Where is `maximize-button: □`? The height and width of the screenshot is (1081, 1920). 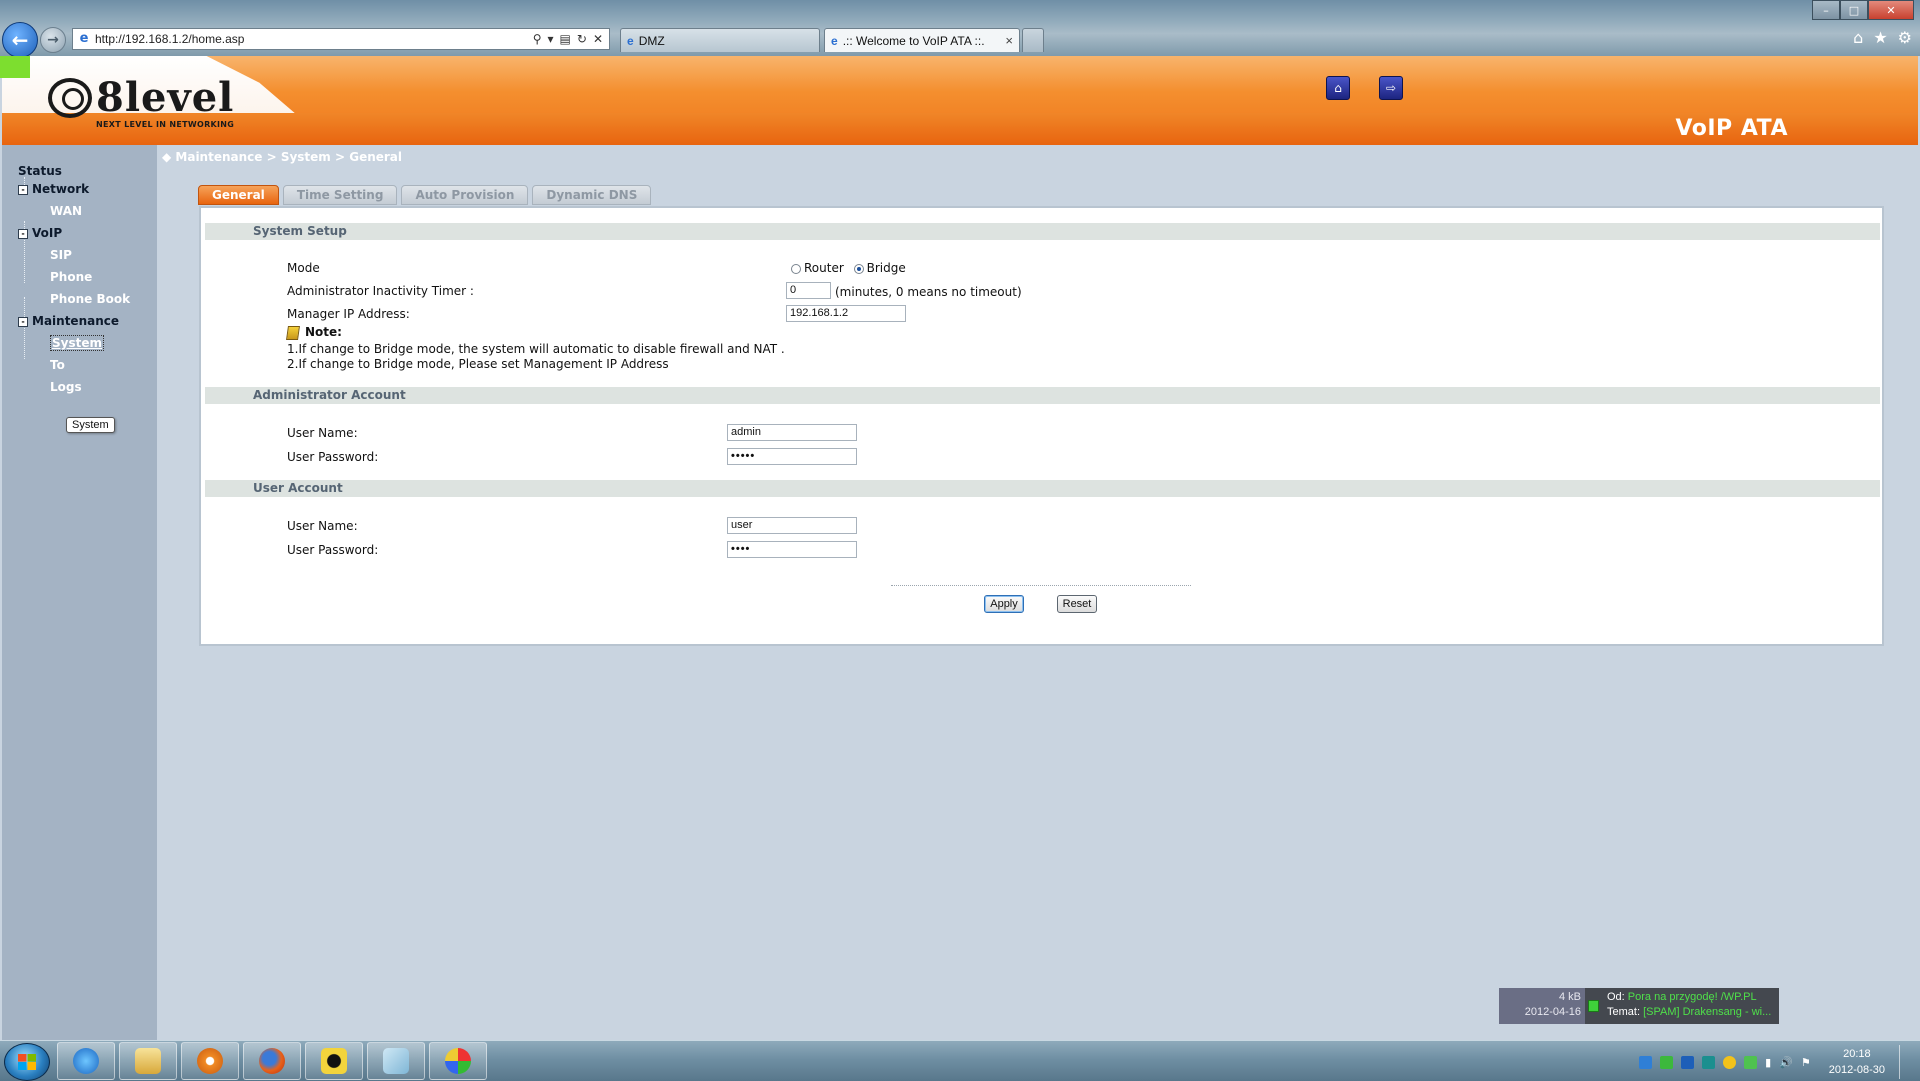
maximize-button: □ is located at coordinates (1854, 10).